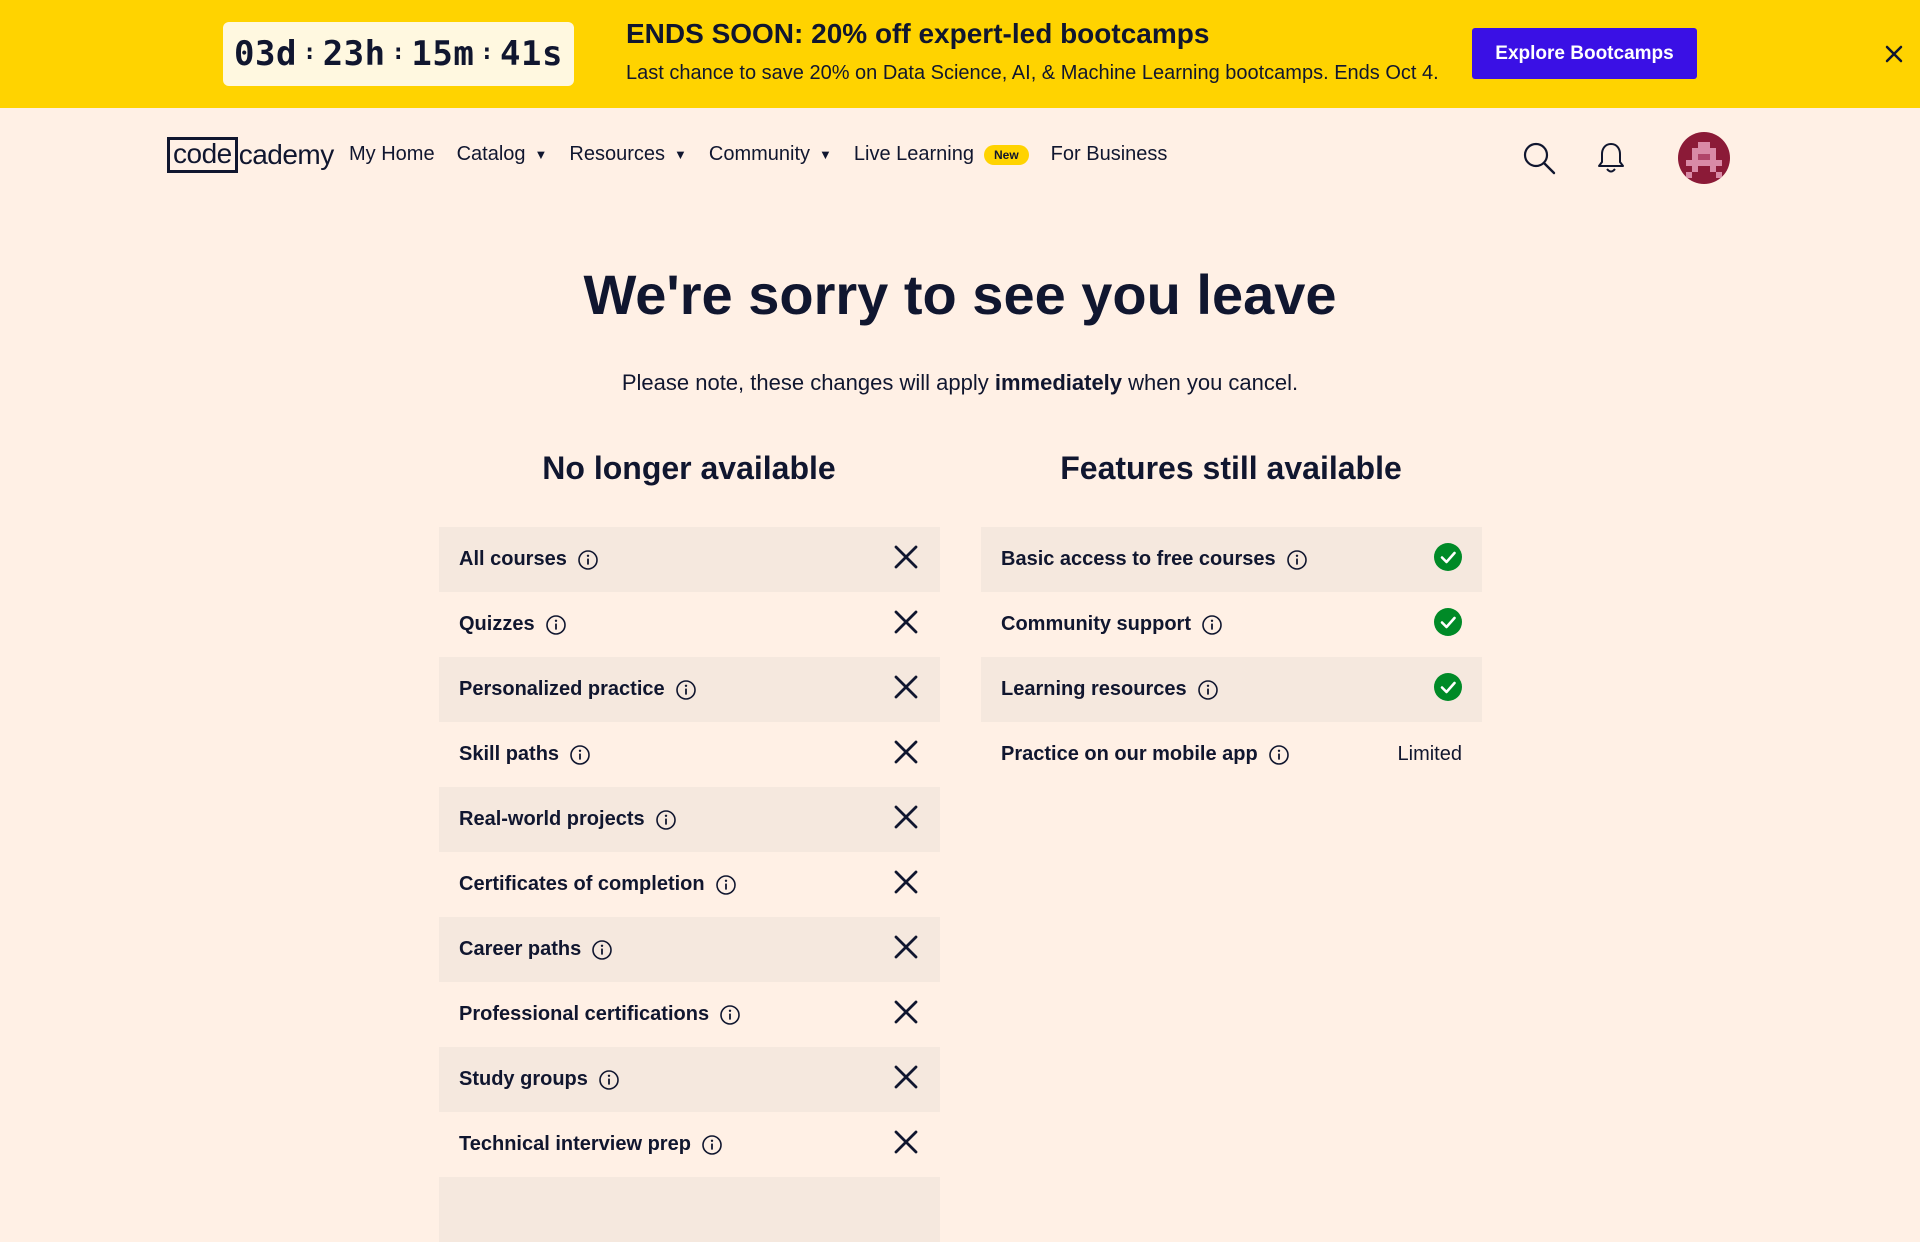  I want to click on available-row: Community support, so click(1231, 624).